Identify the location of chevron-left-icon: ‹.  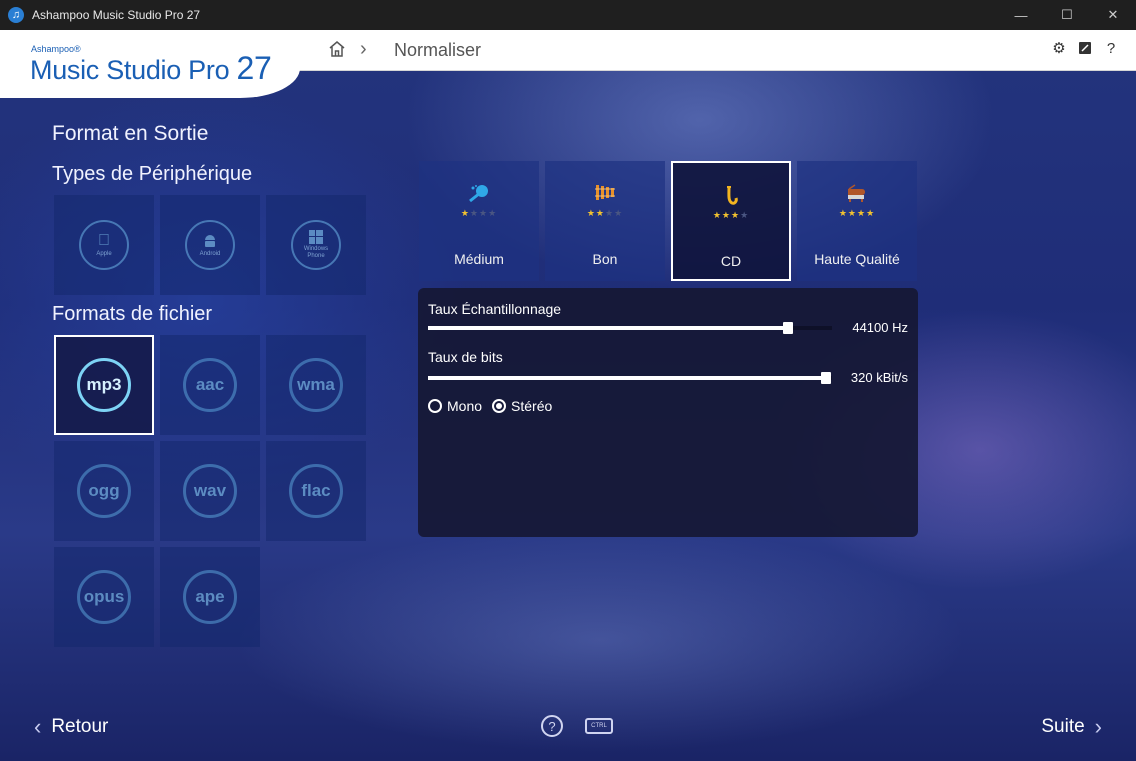
(38, 726).